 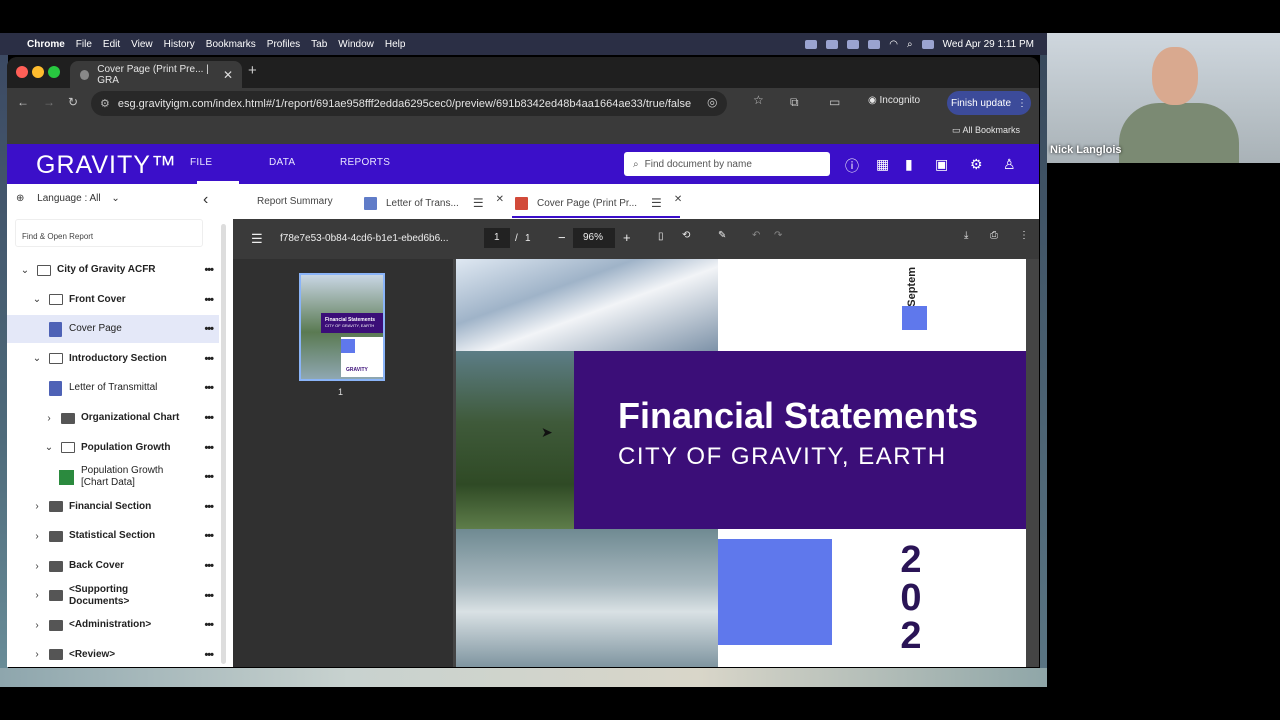 What do you see at coordinates (201, 162) in the screenshot?
I see `nav-file: FILE` at bounding box center [201, 162].